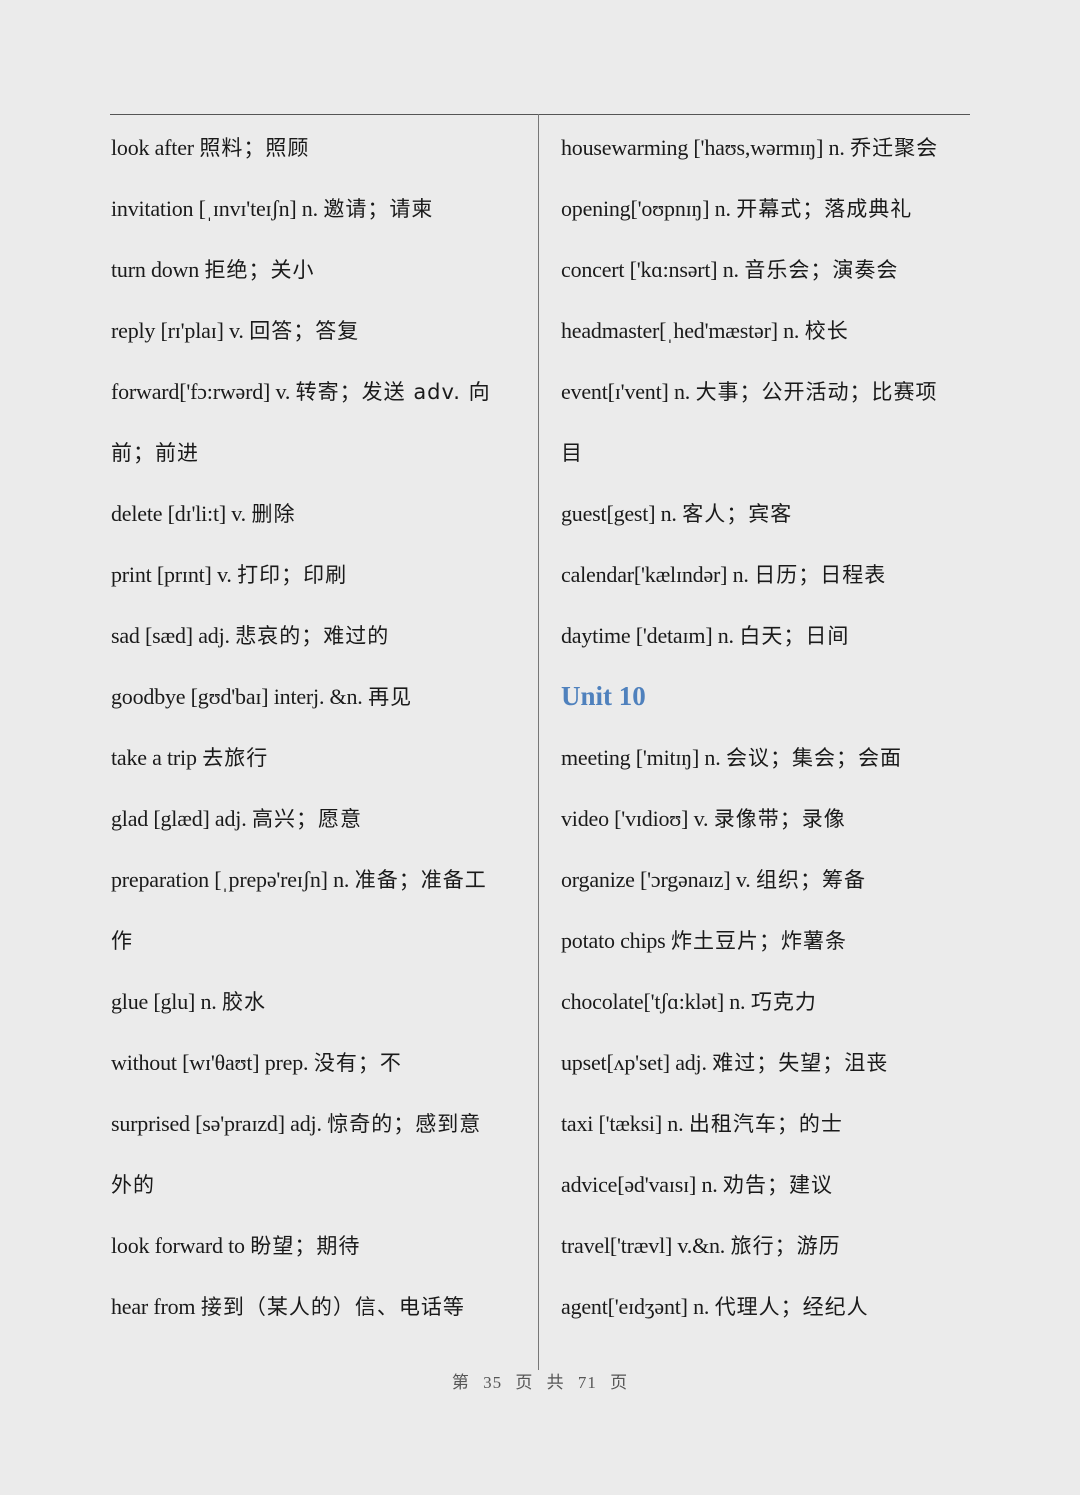 This screenshot has height=1495, width=1080. Describe the element at coordinates (230, 879) in the screenshot. I see `vocab-word: preparation [ˌprepə'reɪʃn] n.` at that location.